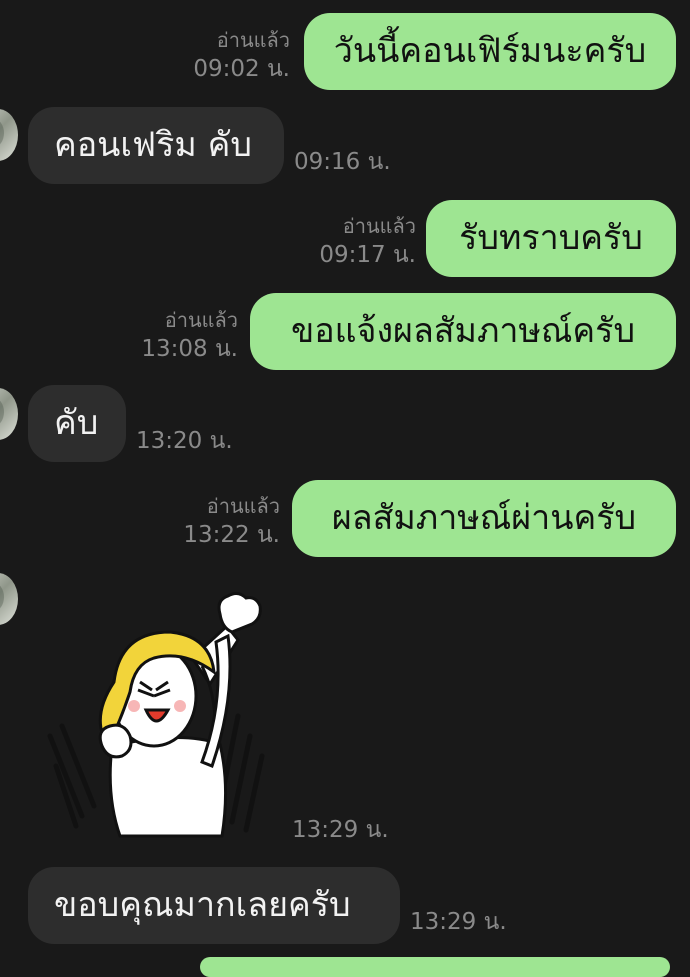  Describe the element at coordinates (241, 55) in the screenshot. I see `message-meta: อ่านแล้ว 09:02 น.` at that location.